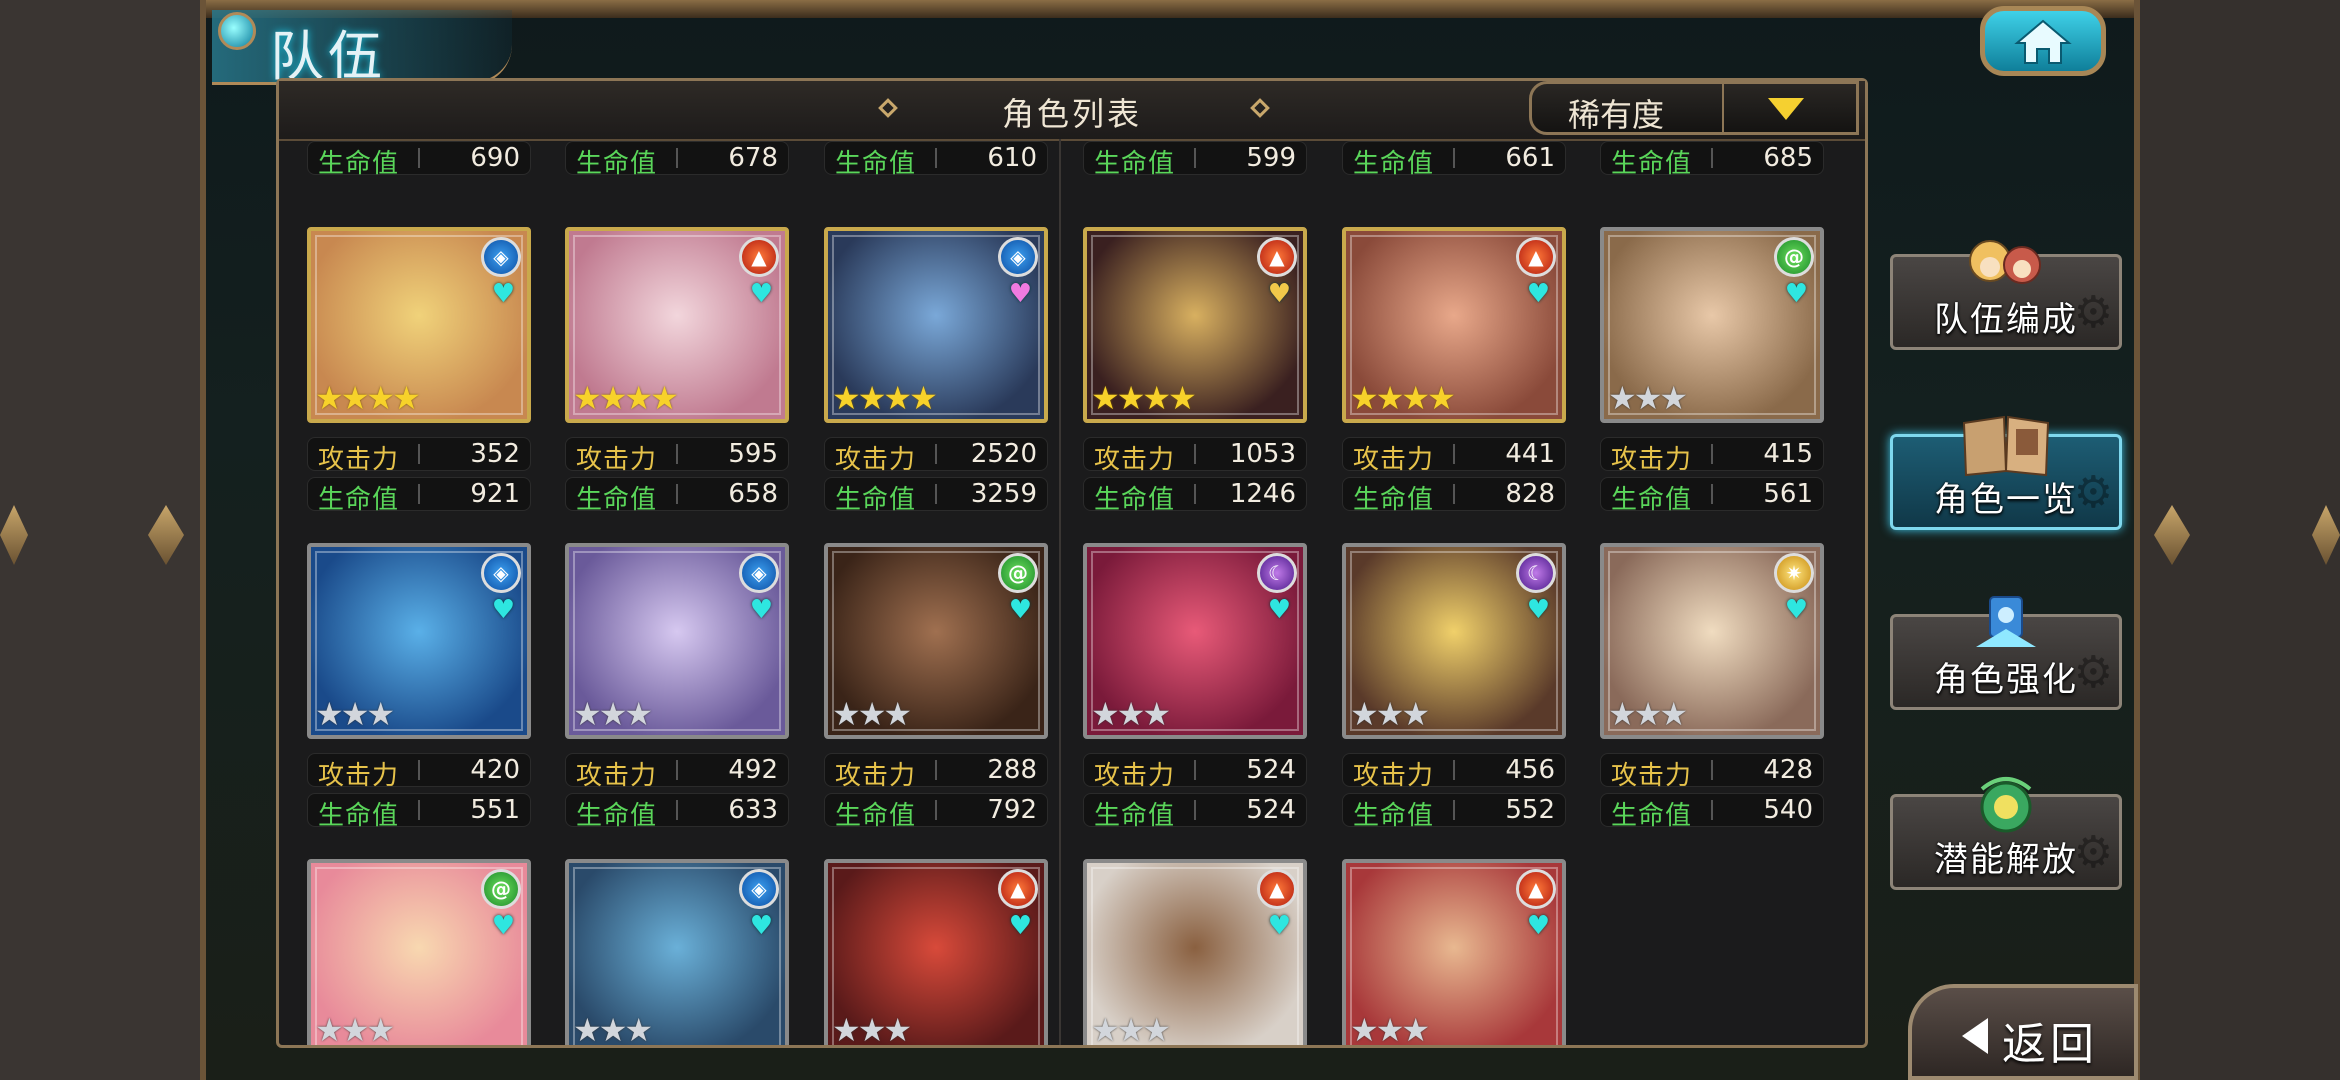 This screenshot has width=2340, height=1080. What do you see at coordinates (419, 456) in the screenshot?
I see `attack-stat: 攻击力 352` at bounding box center [419, 456].